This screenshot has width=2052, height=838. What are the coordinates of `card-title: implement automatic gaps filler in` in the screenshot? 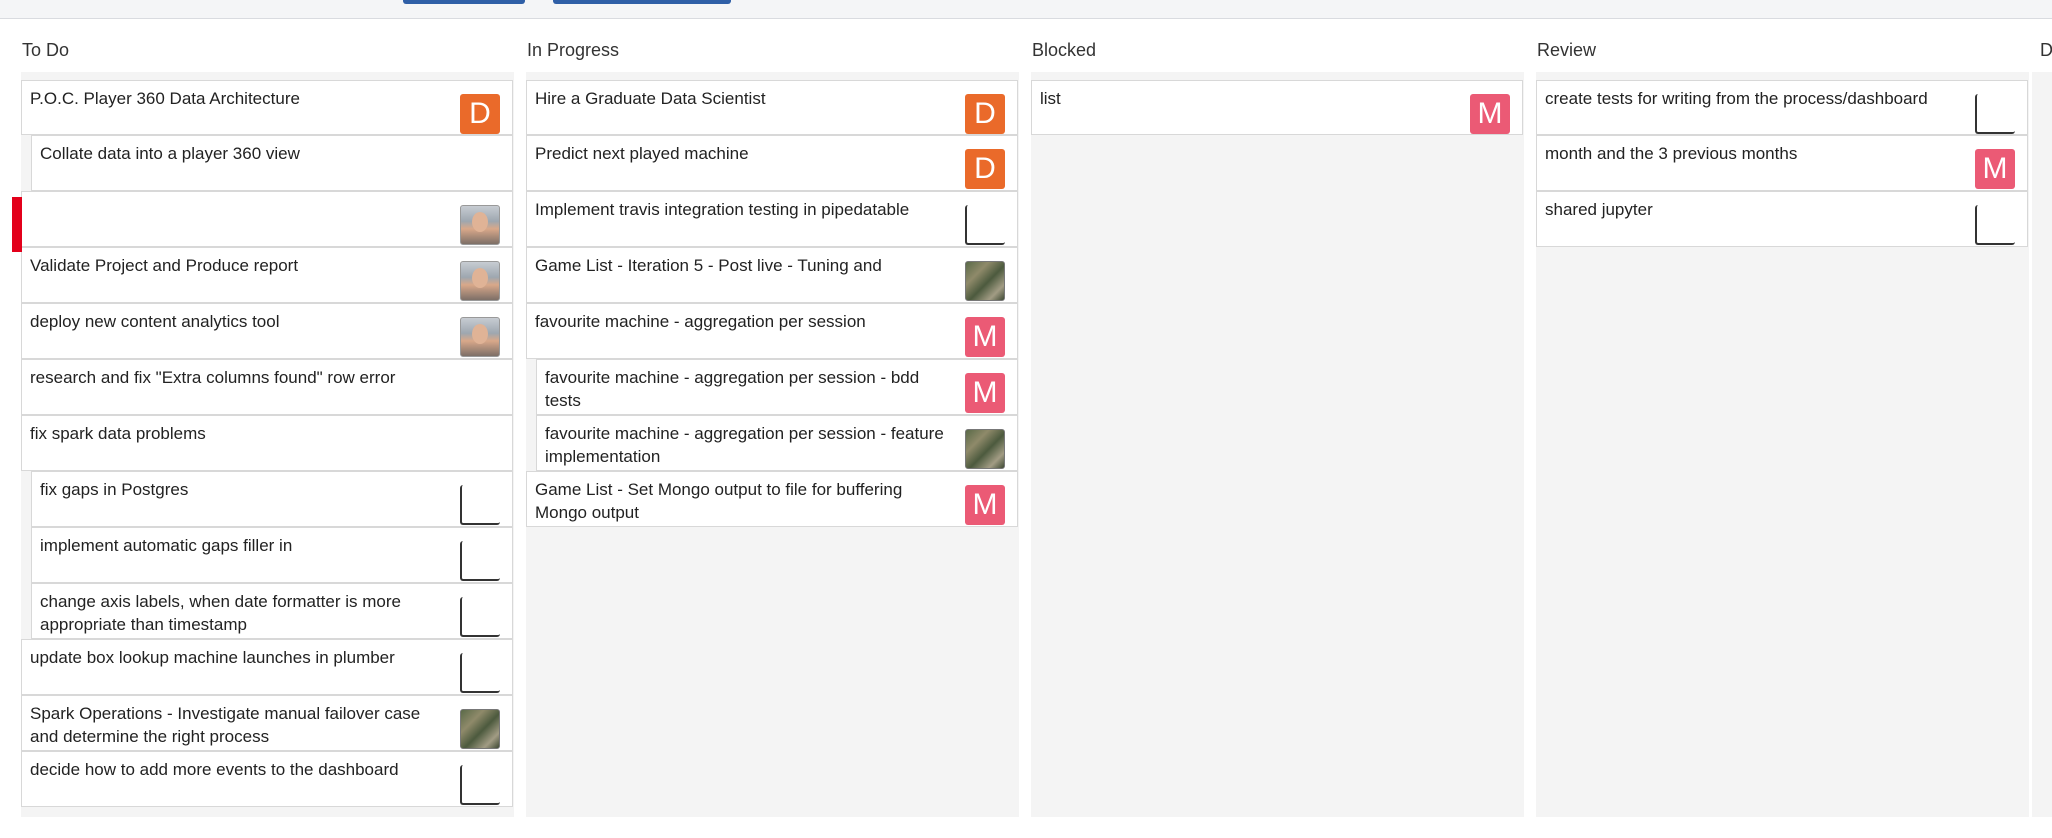 It's located at (166, 545).